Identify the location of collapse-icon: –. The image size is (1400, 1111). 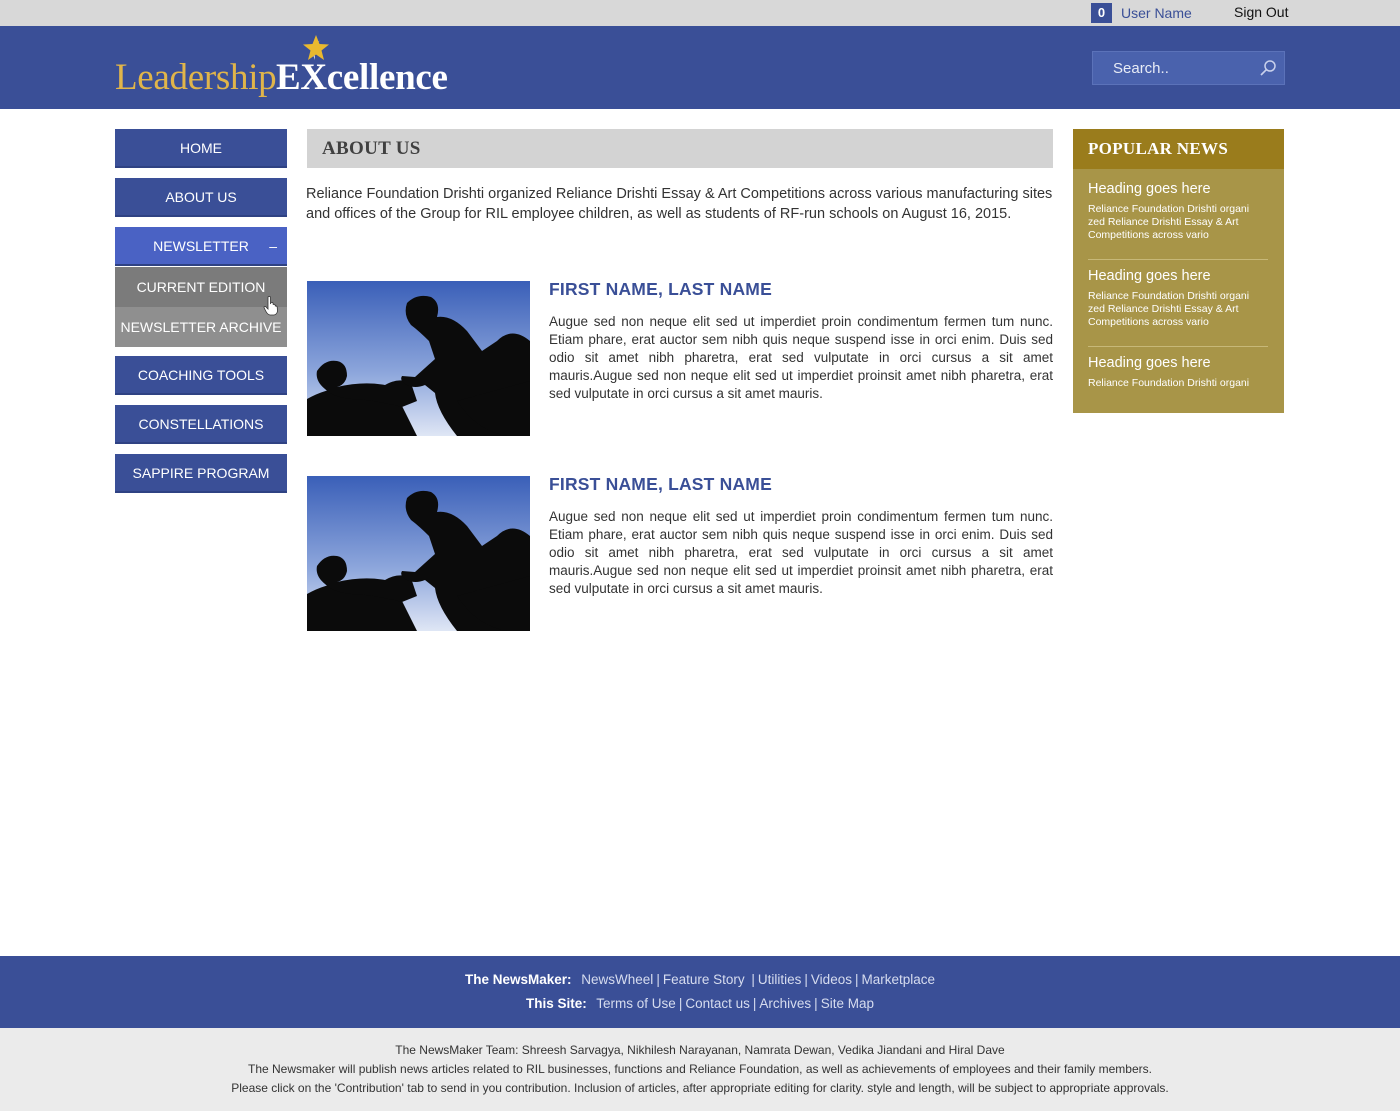
(273, 246).